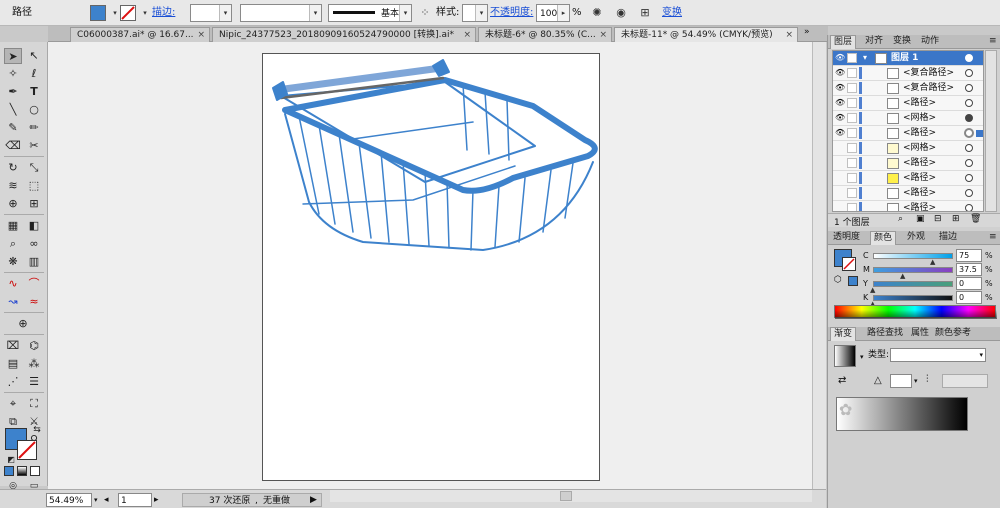  What do you see at coordinates (883, 238) in the screenshot?
I see `tab-color: 颜色` at bounding box center [883, 238].